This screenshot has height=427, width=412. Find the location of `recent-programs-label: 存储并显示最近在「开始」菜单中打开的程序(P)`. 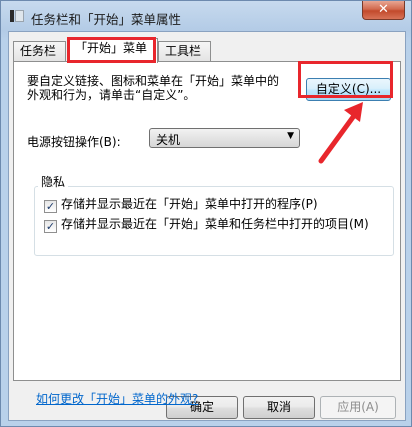

recent-programs-label: 存储并显示最近在「开始」菜单中打开的程序(P) is located at coordinates (189, 204).